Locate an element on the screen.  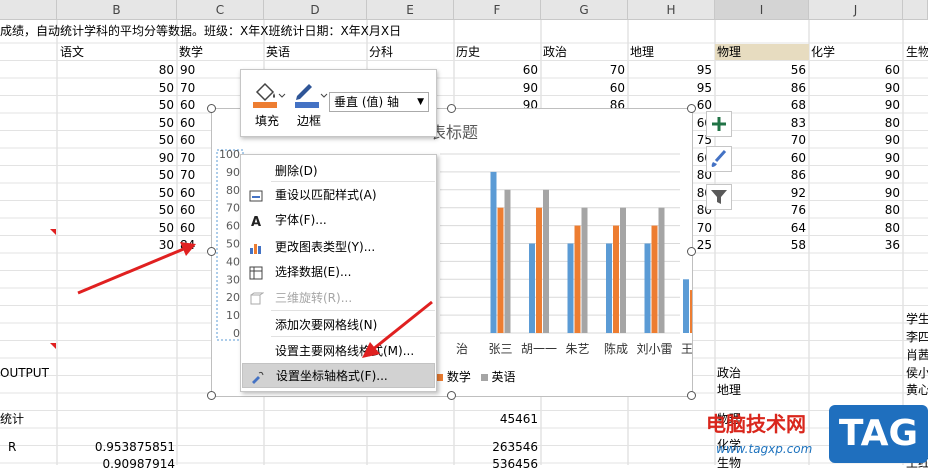
annotation-arrows is located at coordinates (255, 300).